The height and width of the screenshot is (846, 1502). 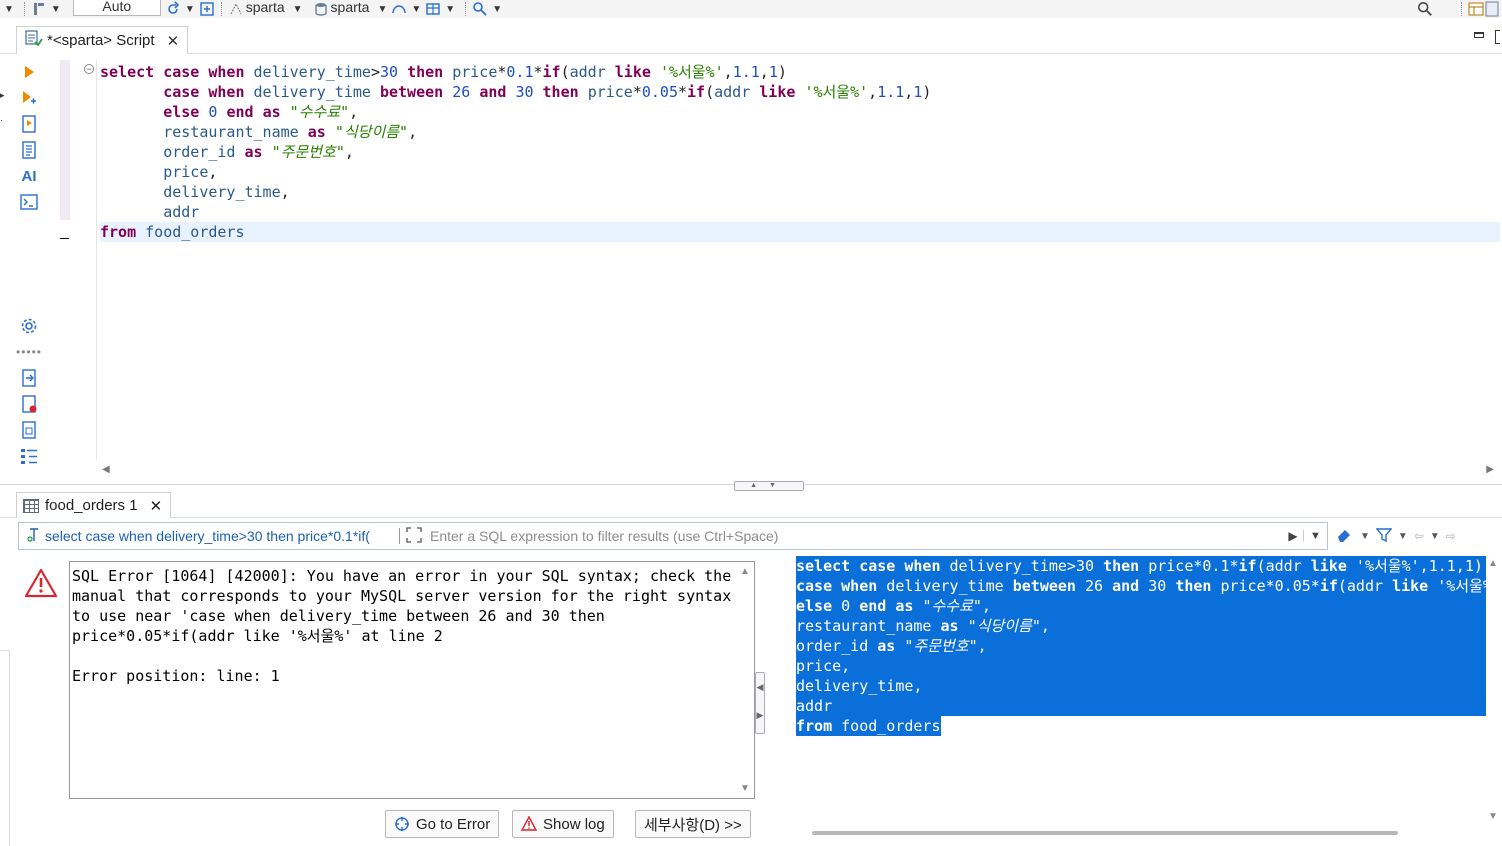 What do you see at coordinates (65, 140) in the screenshot?
I see `statement-ruler` at bounding box center [65, 140].